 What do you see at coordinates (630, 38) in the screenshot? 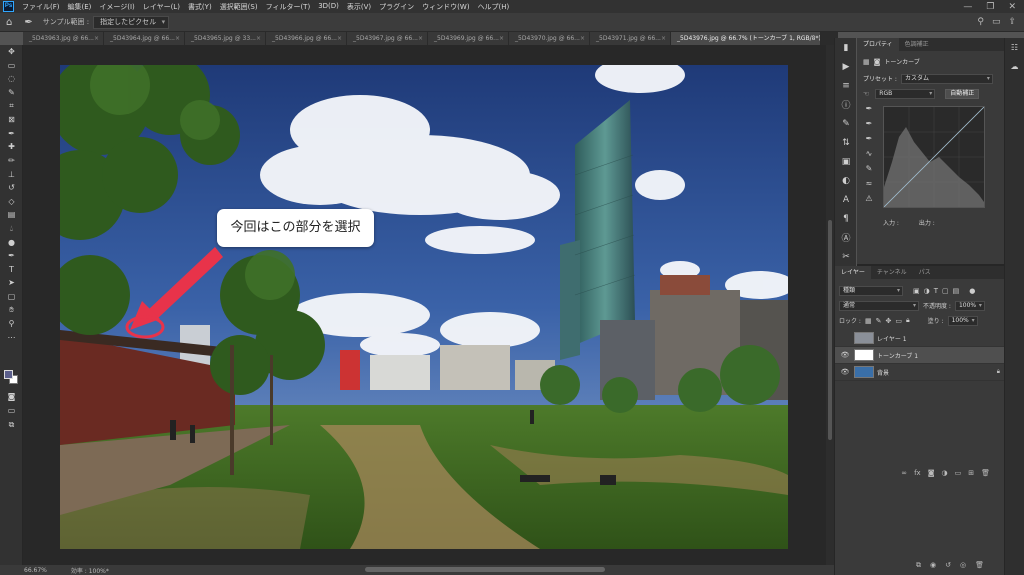
I see `document-tab: _5D43971.jpg @ 66... ×` at bounding box center [630, 38].